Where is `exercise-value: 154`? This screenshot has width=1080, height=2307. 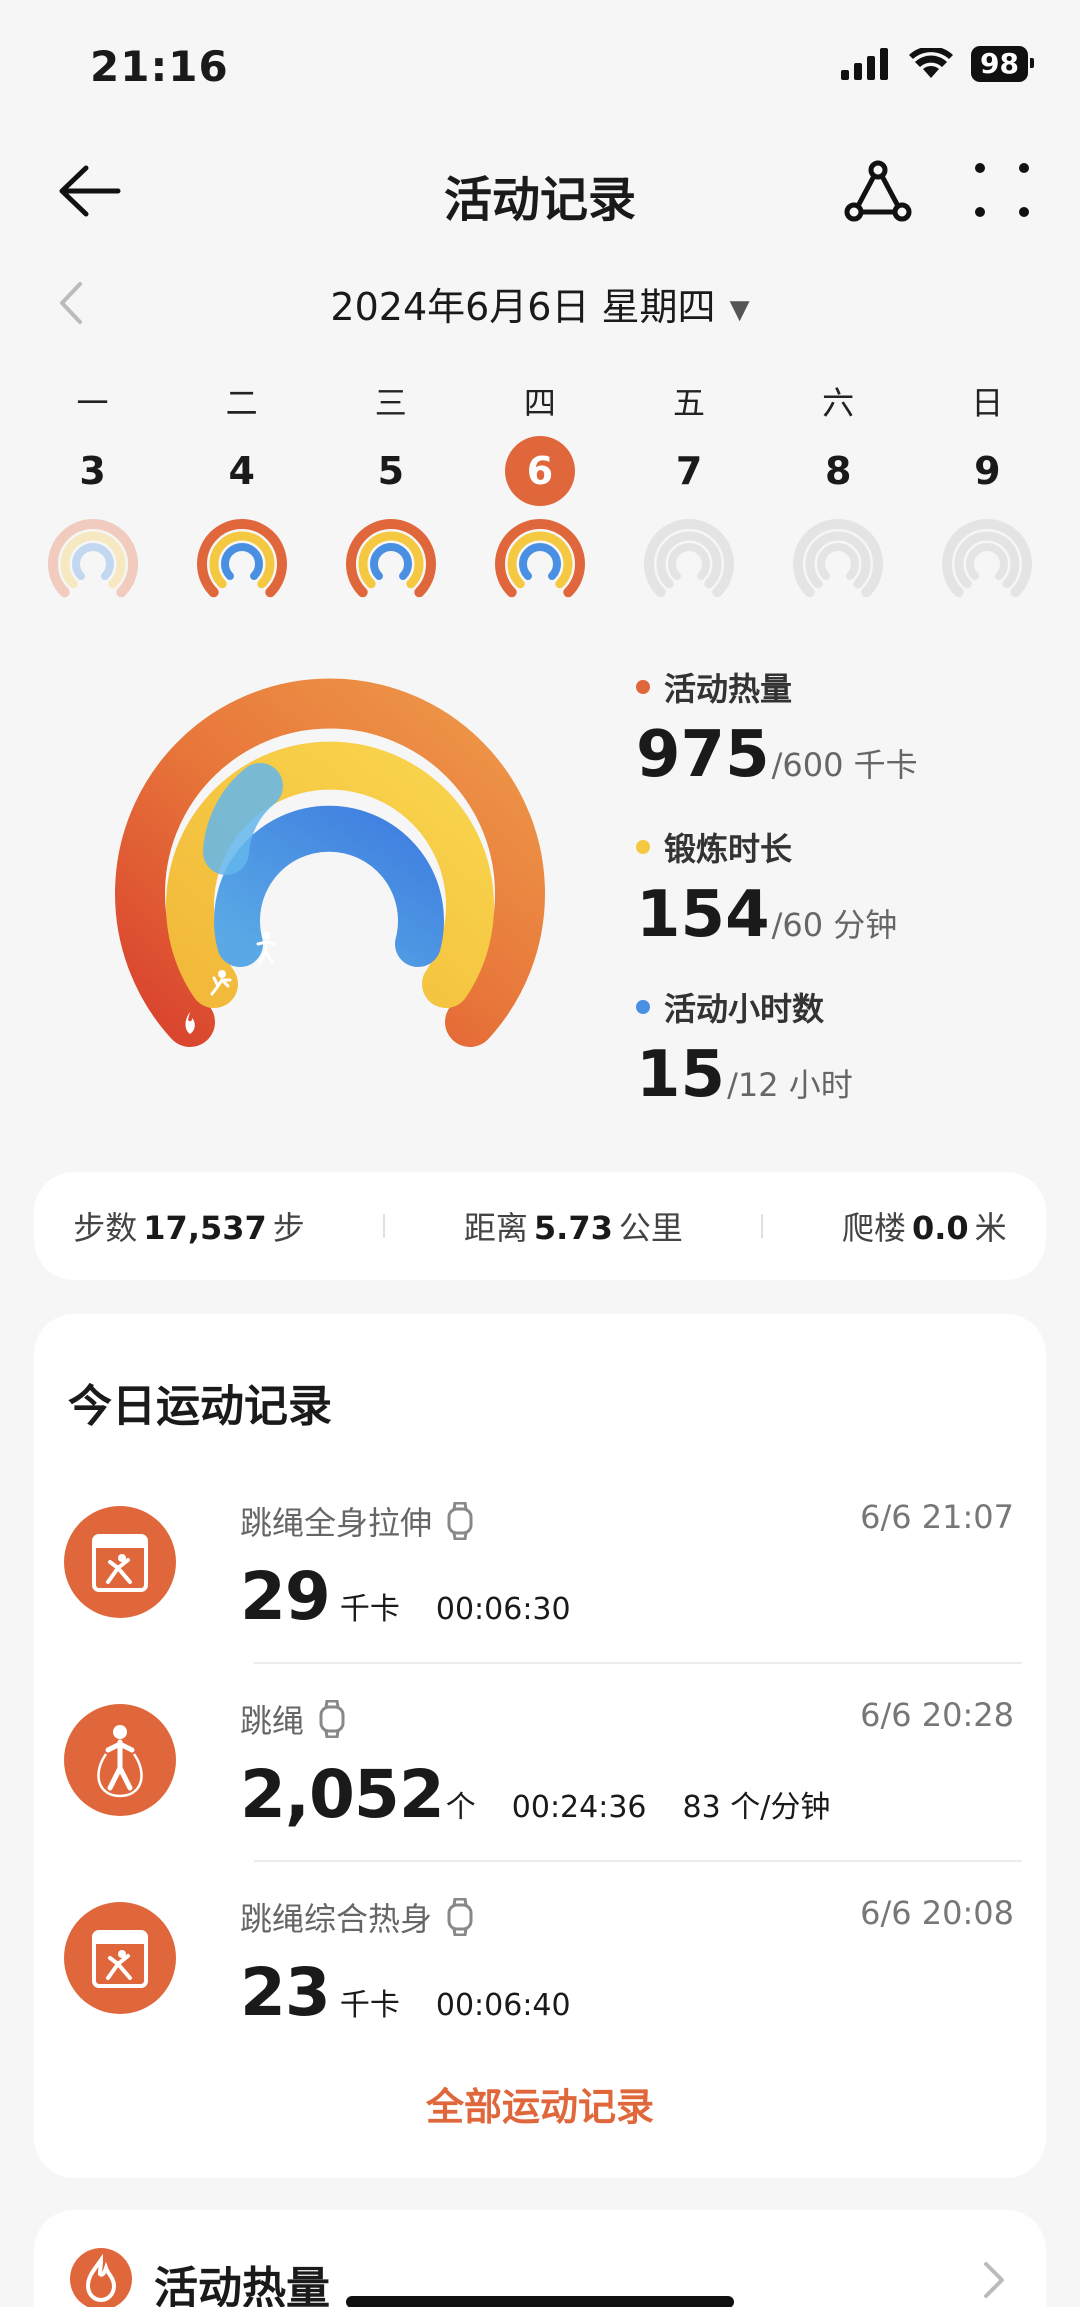 exercise-value: 154 is located at coordinates (703, 915).